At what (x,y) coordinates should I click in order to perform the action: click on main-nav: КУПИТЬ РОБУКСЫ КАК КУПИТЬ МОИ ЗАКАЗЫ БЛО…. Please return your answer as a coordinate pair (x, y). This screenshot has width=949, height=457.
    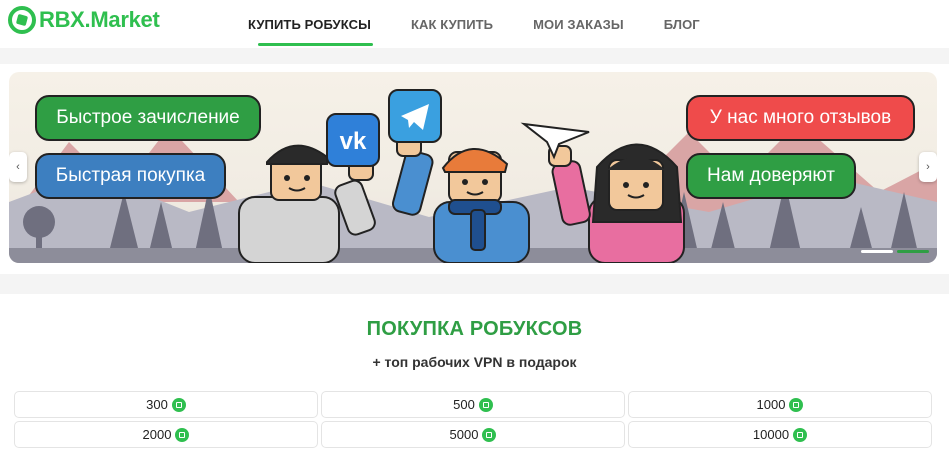
    Looking at the image, I should click on (494, 24).